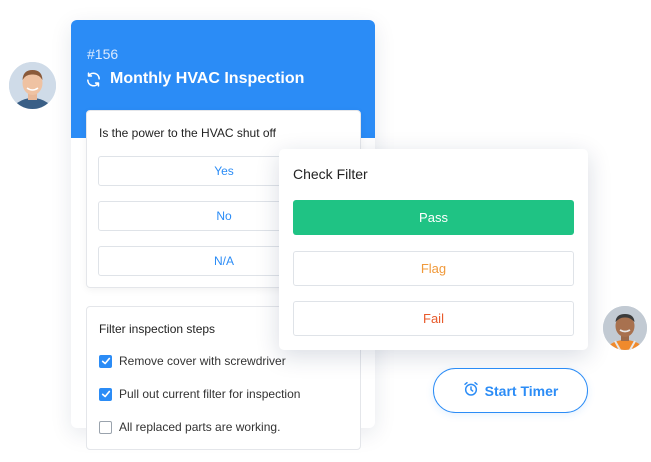 This screenshot has width=651, height=462. Describe the element at coordinates (210, 394) in the screenshot. I see `checklist-item-label: Pull out current filter for inspection` at that location.